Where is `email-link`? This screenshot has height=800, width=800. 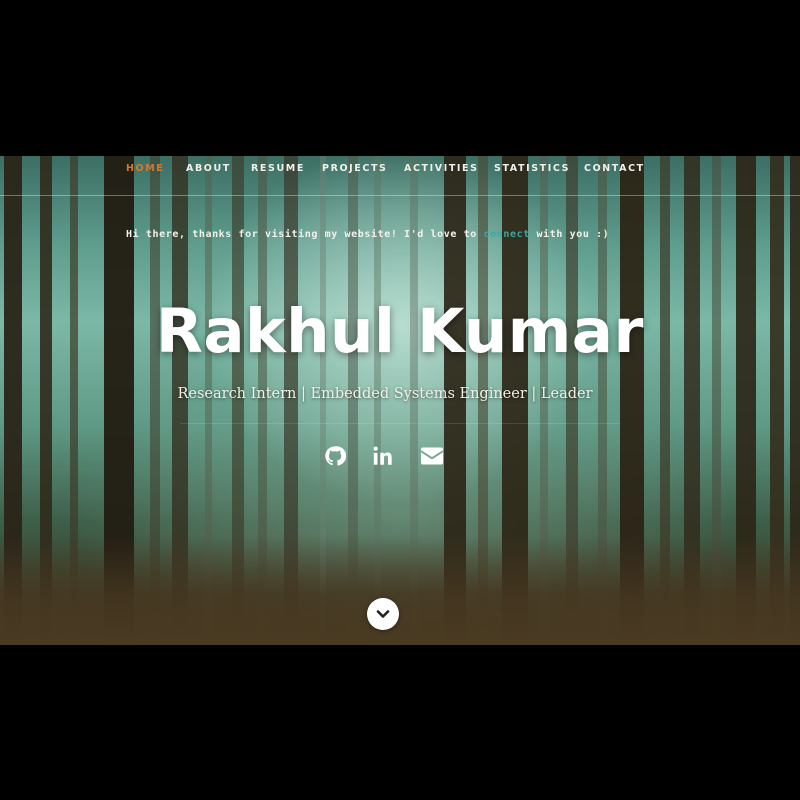 email-link is located at coordinates (432, 456).